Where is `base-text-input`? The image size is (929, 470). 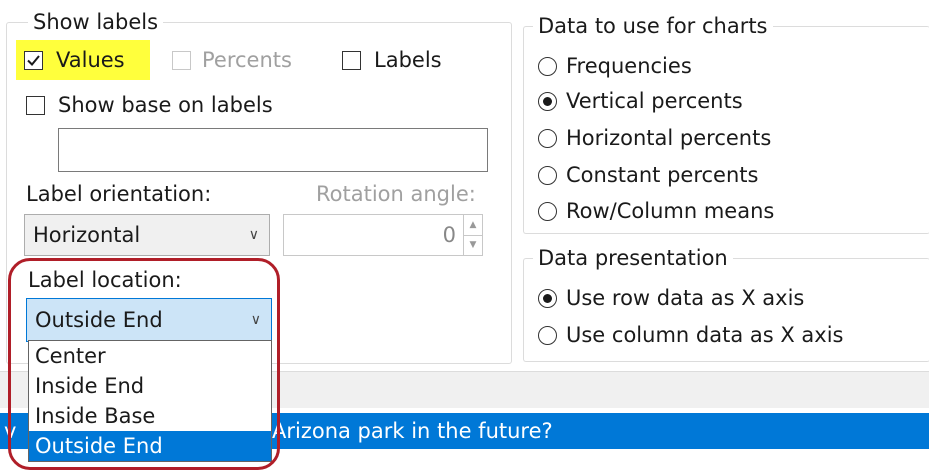 base-text-input is located at coordinates (273, 150).